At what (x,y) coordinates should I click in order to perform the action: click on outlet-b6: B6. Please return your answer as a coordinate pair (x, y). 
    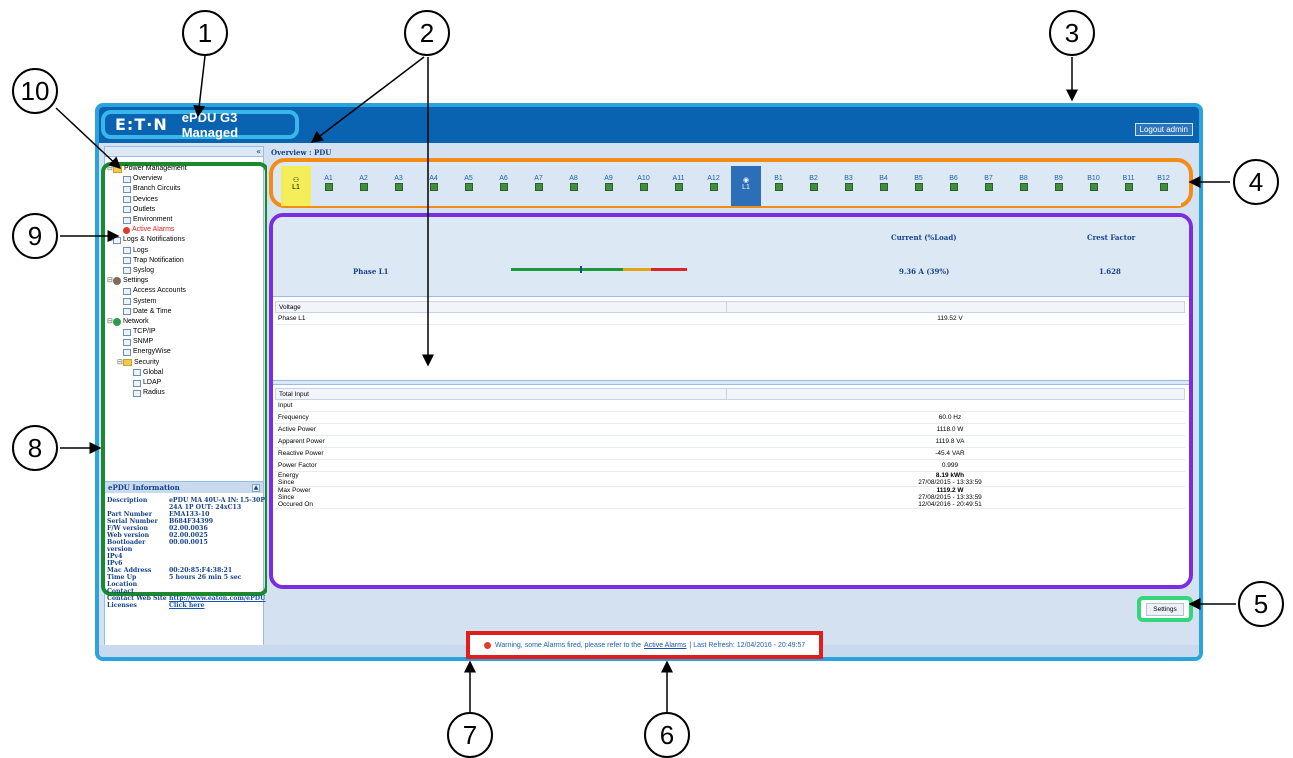
    Looking at the image, I should click on (953, 186).